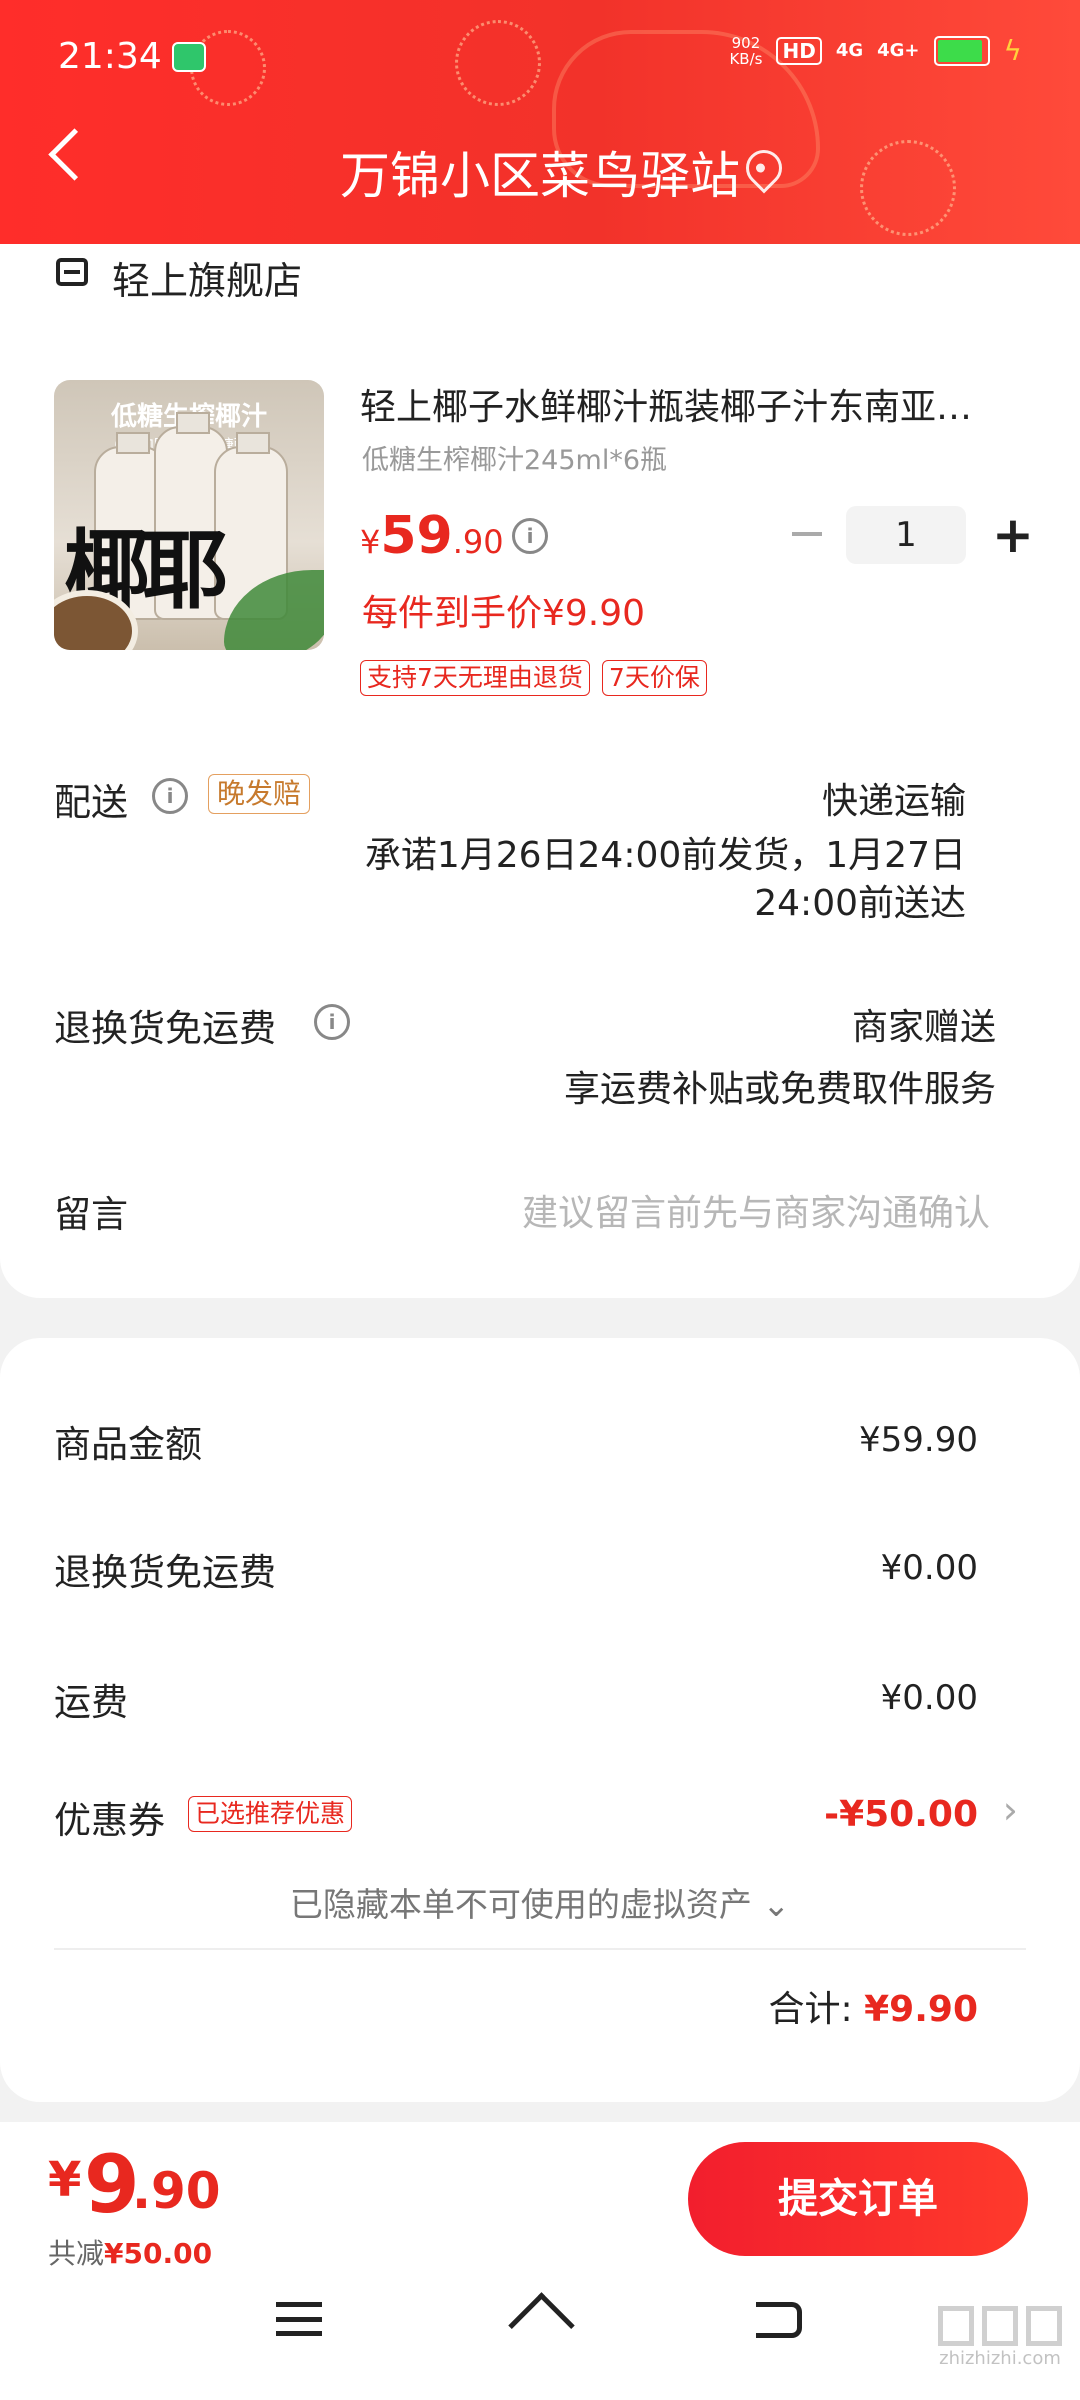 This screenshot has width=1080, height=2400. I want to click on service-tags: 支持7天无理由退货 7天价保, so click(533, 678).